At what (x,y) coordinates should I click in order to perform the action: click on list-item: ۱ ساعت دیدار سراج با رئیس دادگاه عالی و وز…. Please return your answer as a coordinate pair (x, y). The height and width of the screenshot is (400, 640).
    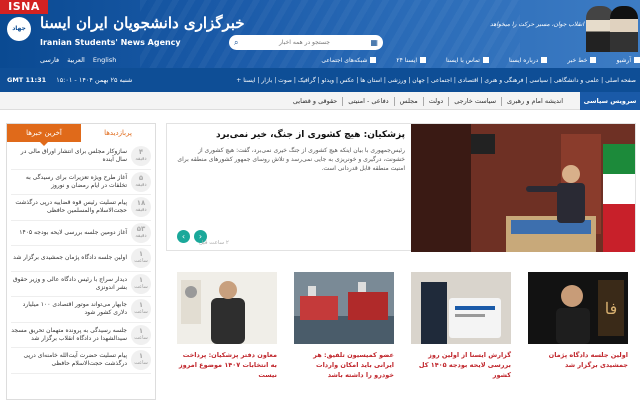
    Looking at the image, I should click on (81, 284).